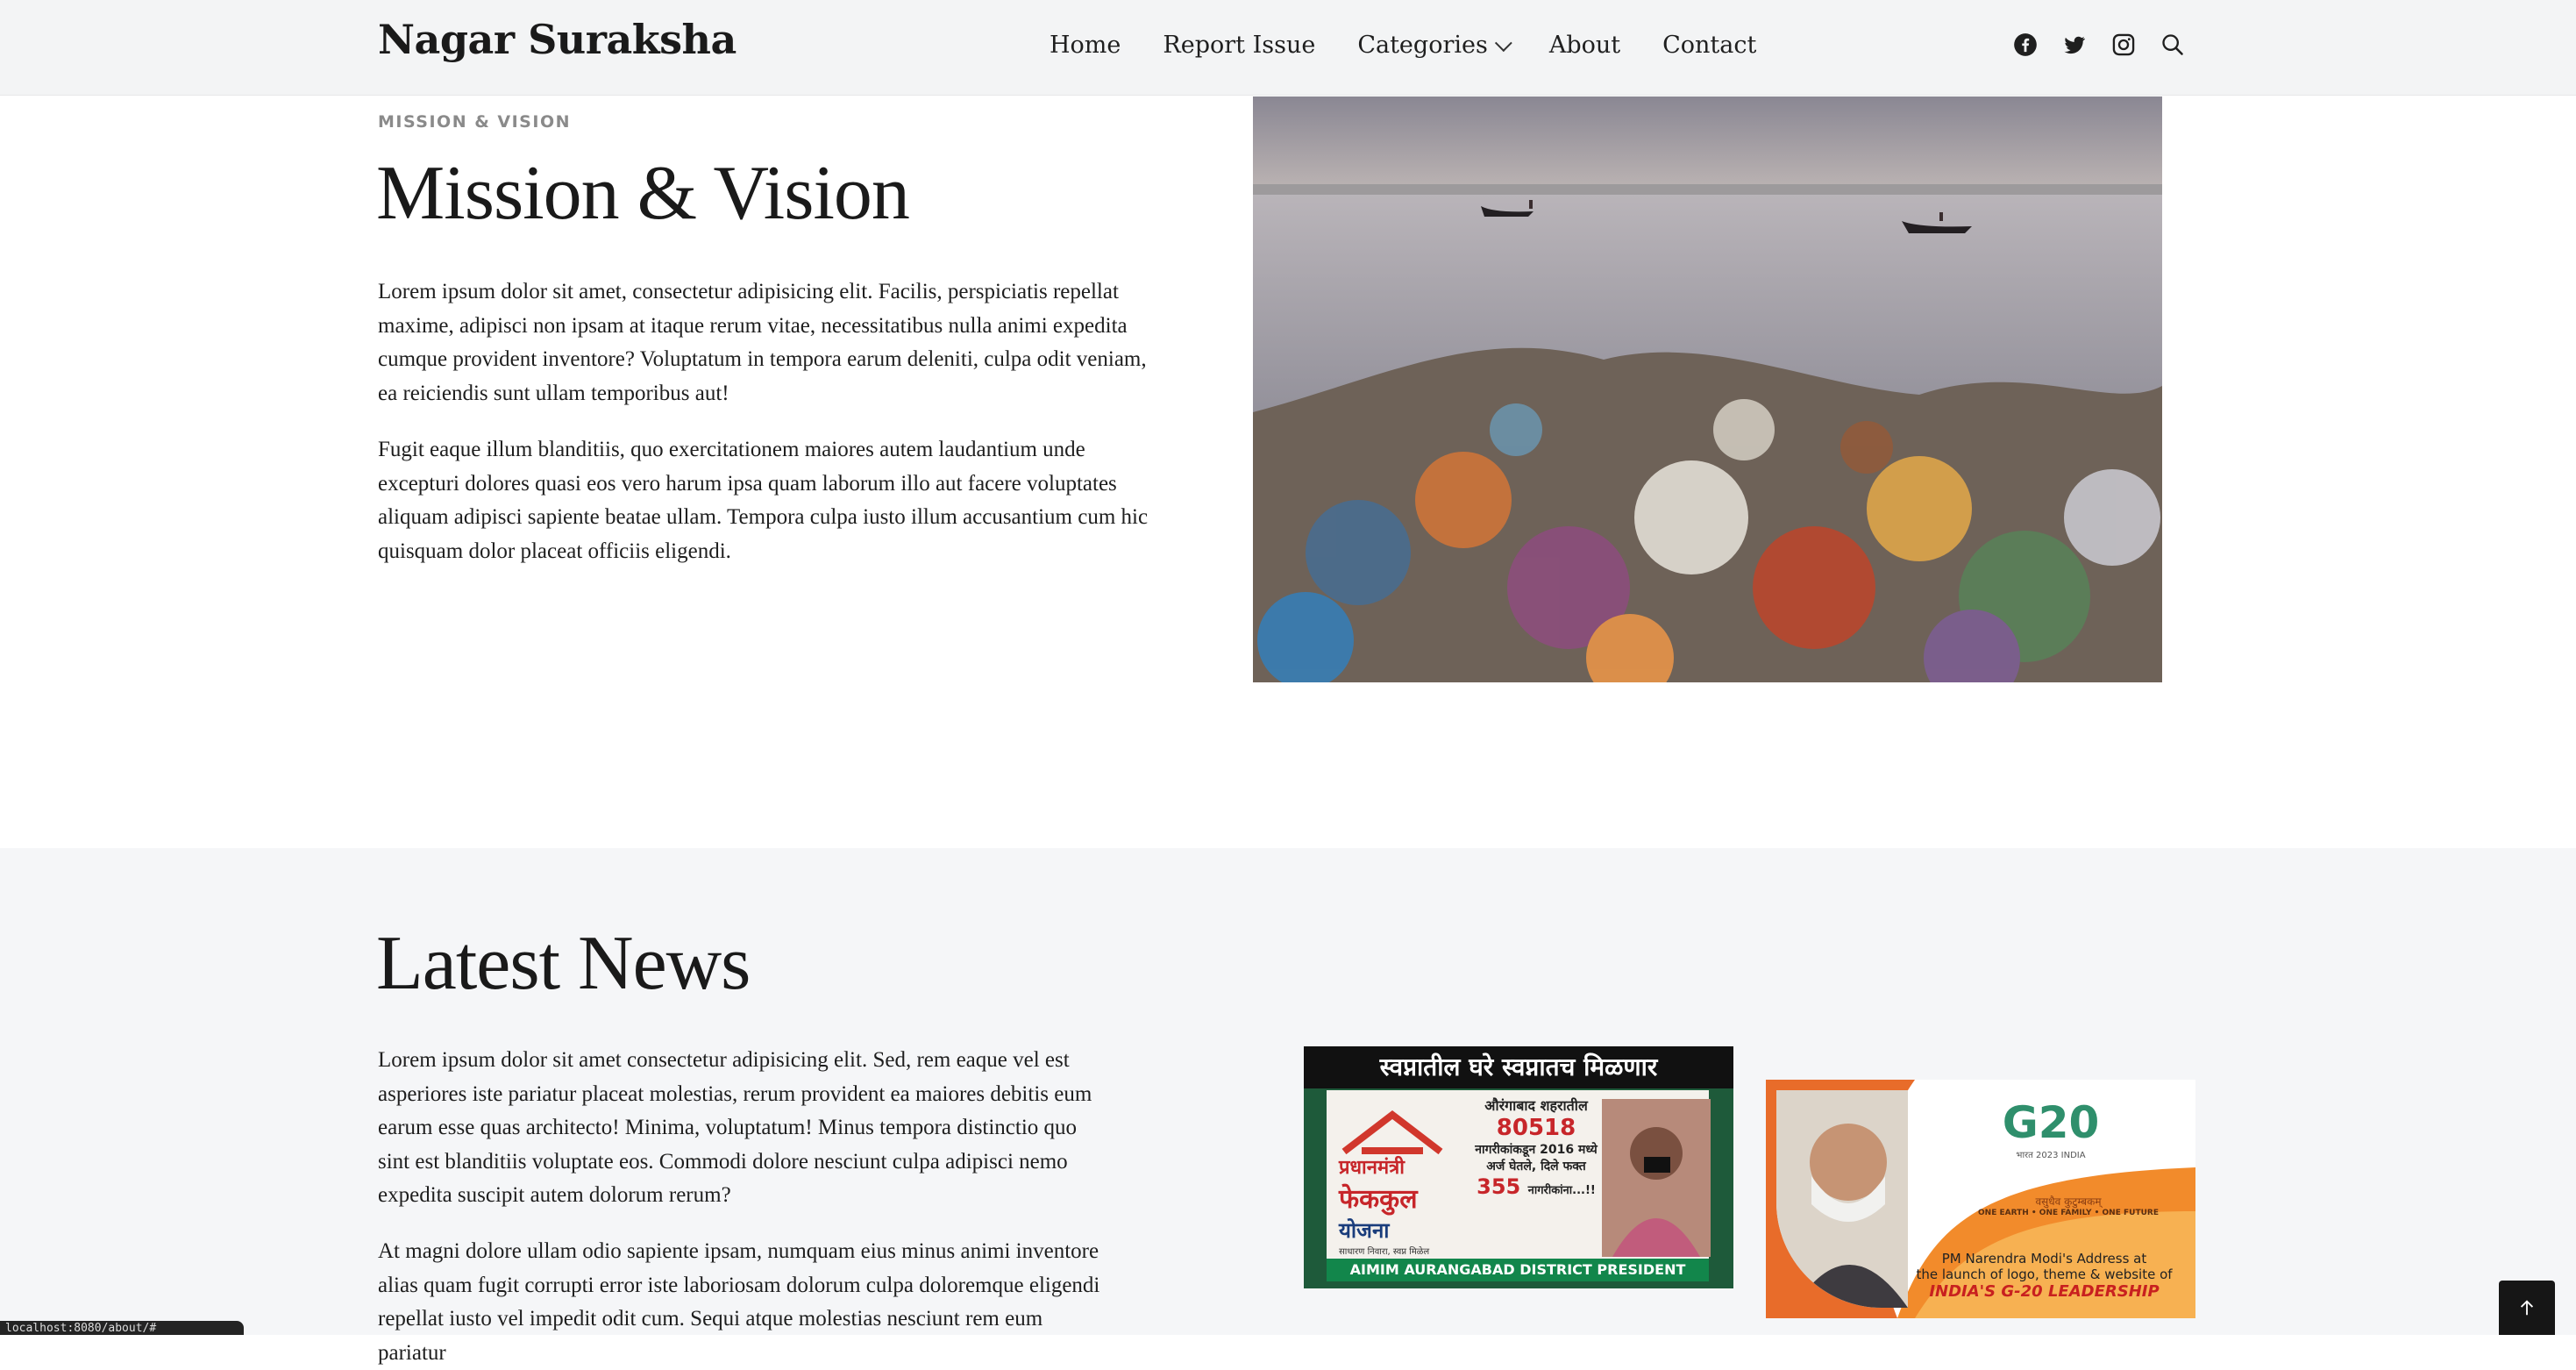 The image size is (2576, 1370). I want to click on line-a: नागरीकांकडून 2016 मध्ये, so click(1536, 1150).